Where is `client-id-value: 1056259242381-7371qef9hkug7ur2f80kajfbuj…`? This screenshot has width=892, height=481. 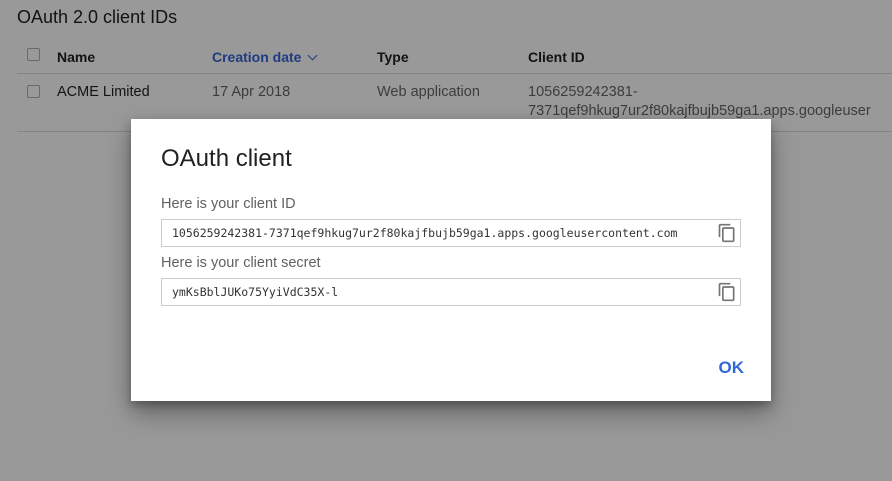
client-id-value: 1056259242381-7371qef9hkug7ur2f80kajfbuj… is located at coordinates (444, 233).